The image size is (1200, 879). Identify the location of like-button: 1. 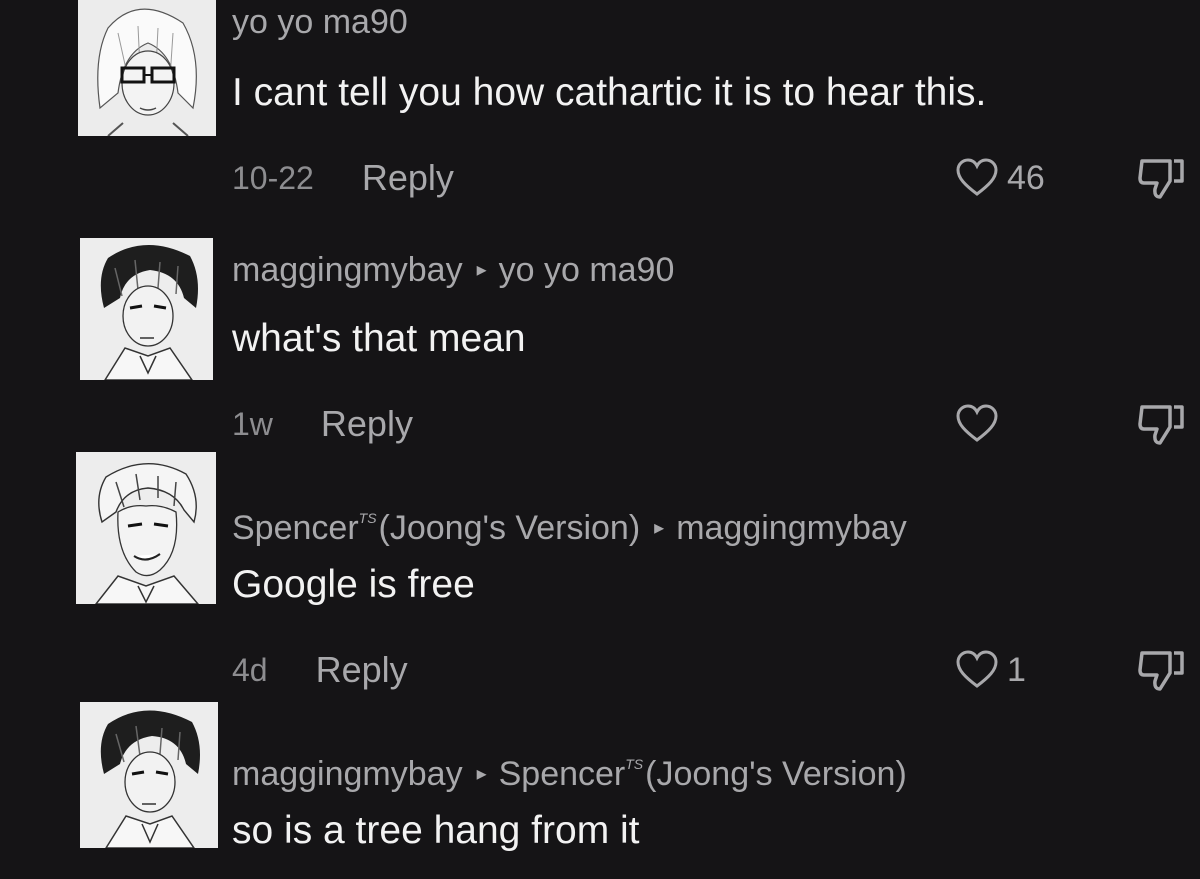
(990, 670).